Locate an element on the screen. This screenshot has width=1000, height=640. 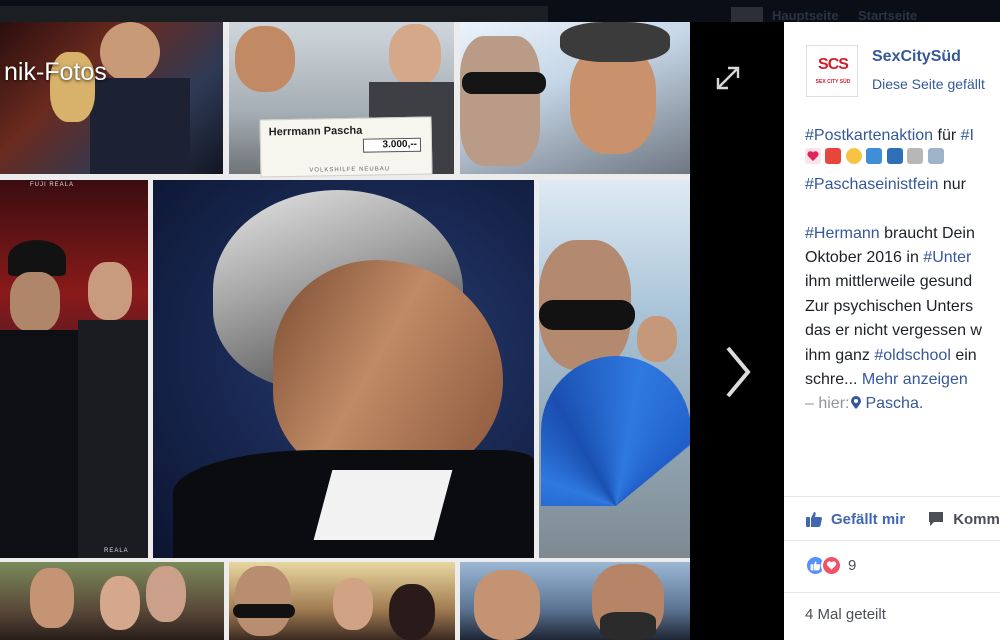
cheque-amount: 3.000,-- is located at coordinates (392, 145).